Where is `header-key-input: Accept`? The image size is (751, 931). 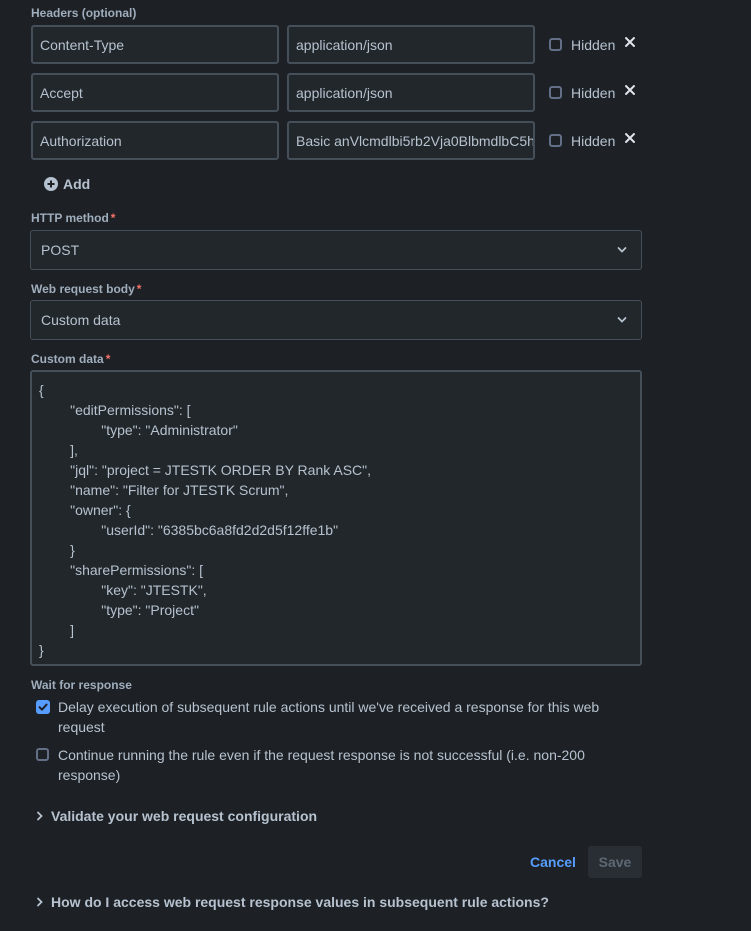 header-key-input: Accept is located at coordinates (155, 92).